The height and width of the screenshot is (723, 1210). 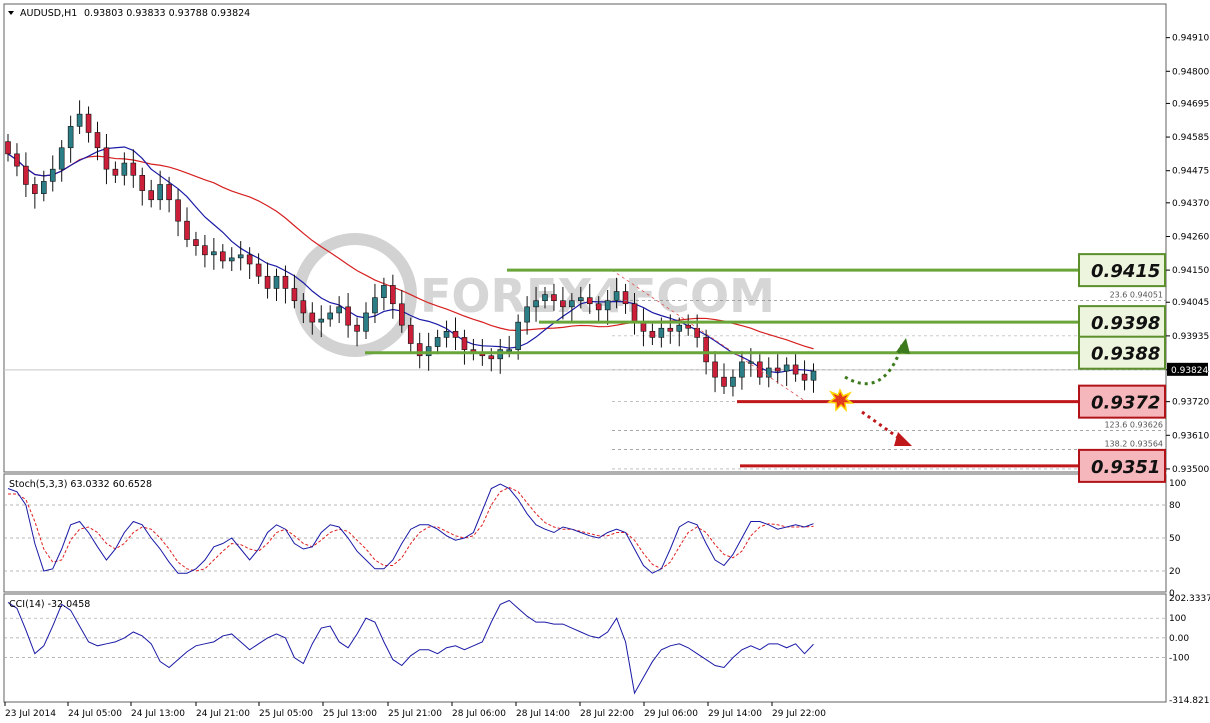 What do you see at coordinates (1190, 138) in the screenshot?
I see `price-axis-label: 0.94585` at bounding box center [1190, 138].